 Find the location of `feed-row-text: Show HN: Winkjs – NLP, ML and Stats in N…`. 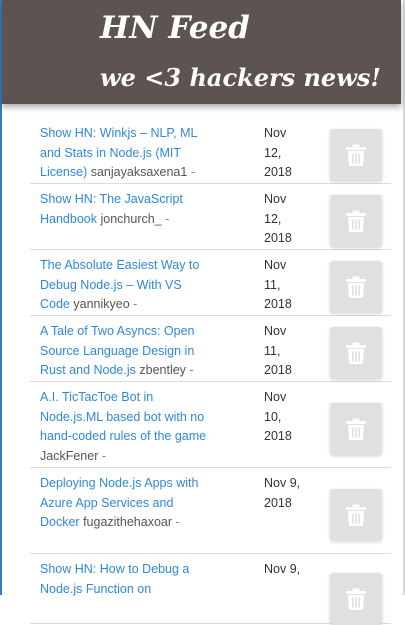

feed-row-text: Show HN: Winkjs – NLP, ML and Stats in N… is located at coordinates (126, 153).